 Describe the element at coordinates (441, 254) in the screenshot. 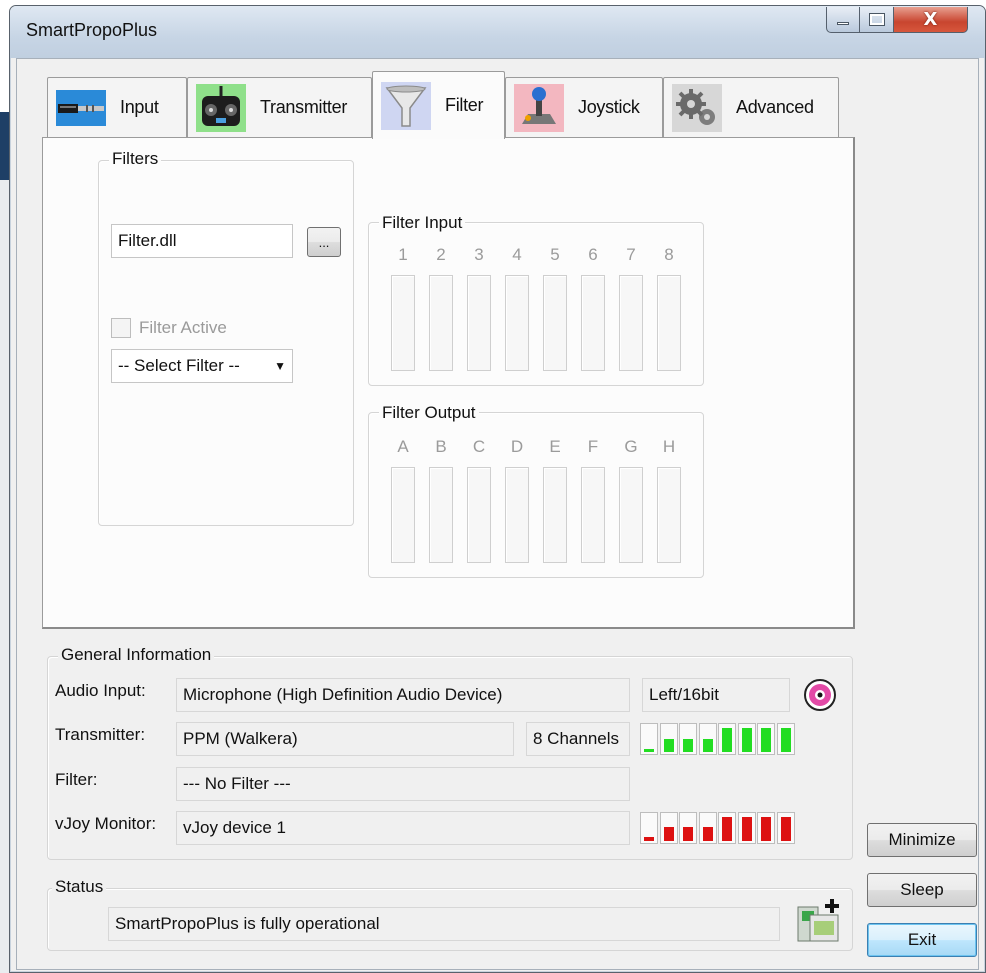

I see `channel-label: 2` at that location.